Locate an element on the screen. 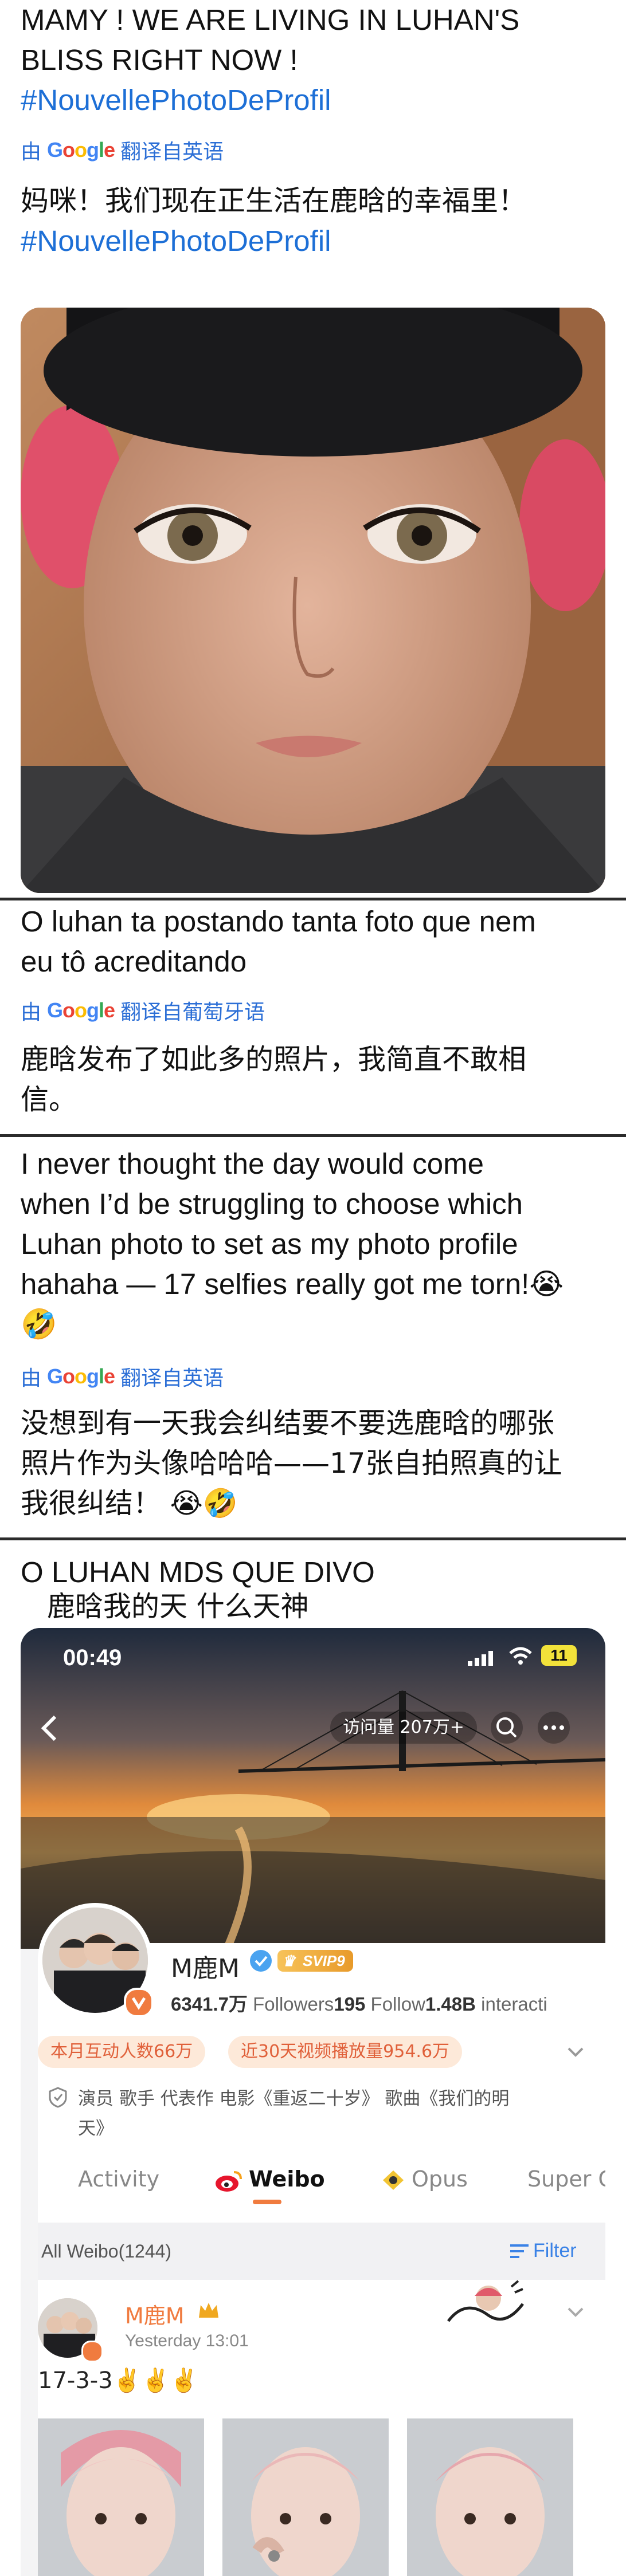  follow-count: 195 is located at coordinates (349, 2004).